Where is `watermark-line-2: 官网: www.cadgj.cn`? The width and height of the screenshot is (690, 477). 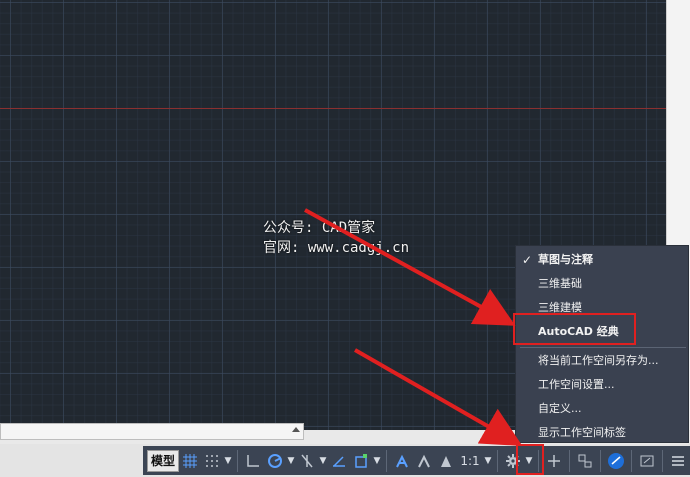
watermark-line-2: 官网: www.cadgj.cn is located at coordinates (336, 248).